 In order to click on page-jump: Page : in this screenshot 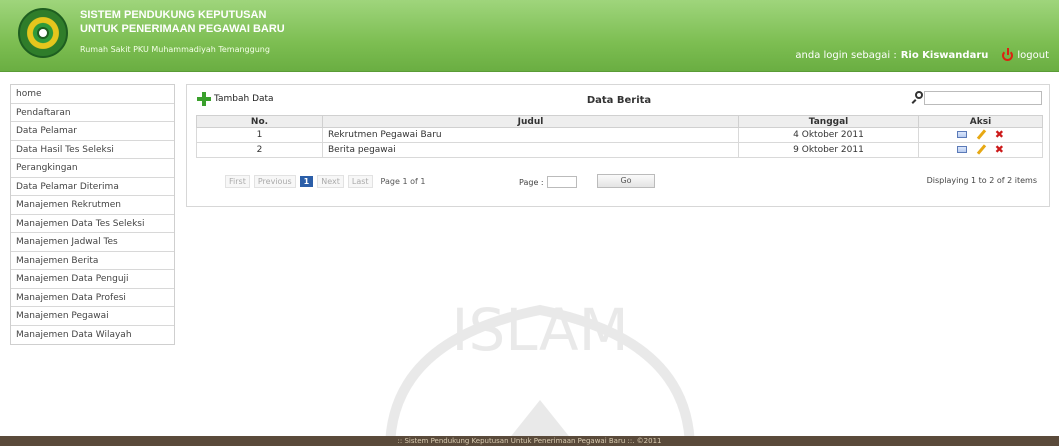, I will do `click(548, 182)`.